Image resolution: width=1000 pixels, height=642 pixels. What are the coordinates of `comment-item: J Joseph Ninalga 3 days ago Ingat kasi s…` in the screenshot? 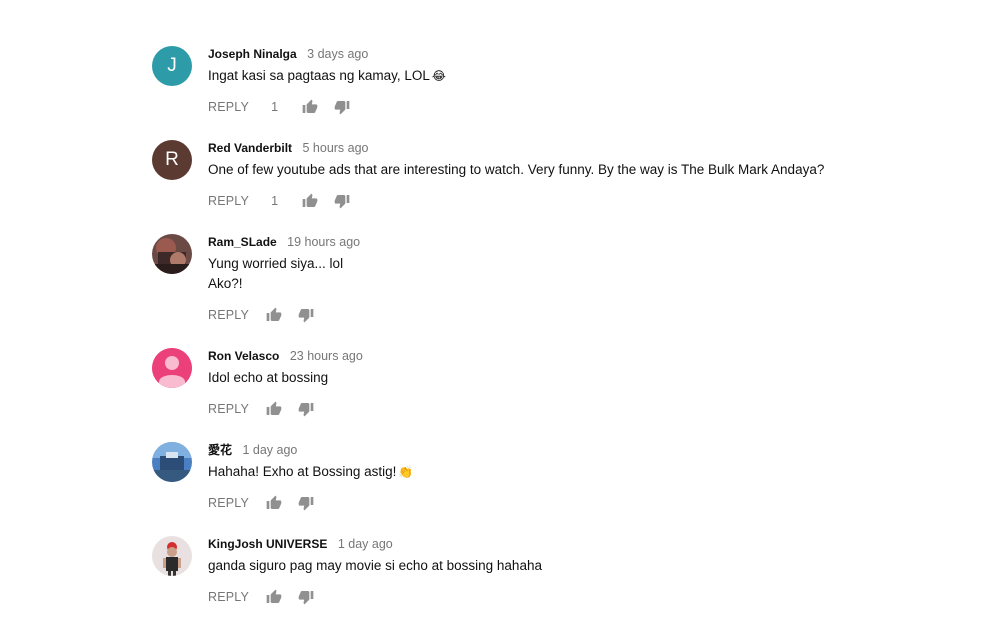 It's located at (532, 92).